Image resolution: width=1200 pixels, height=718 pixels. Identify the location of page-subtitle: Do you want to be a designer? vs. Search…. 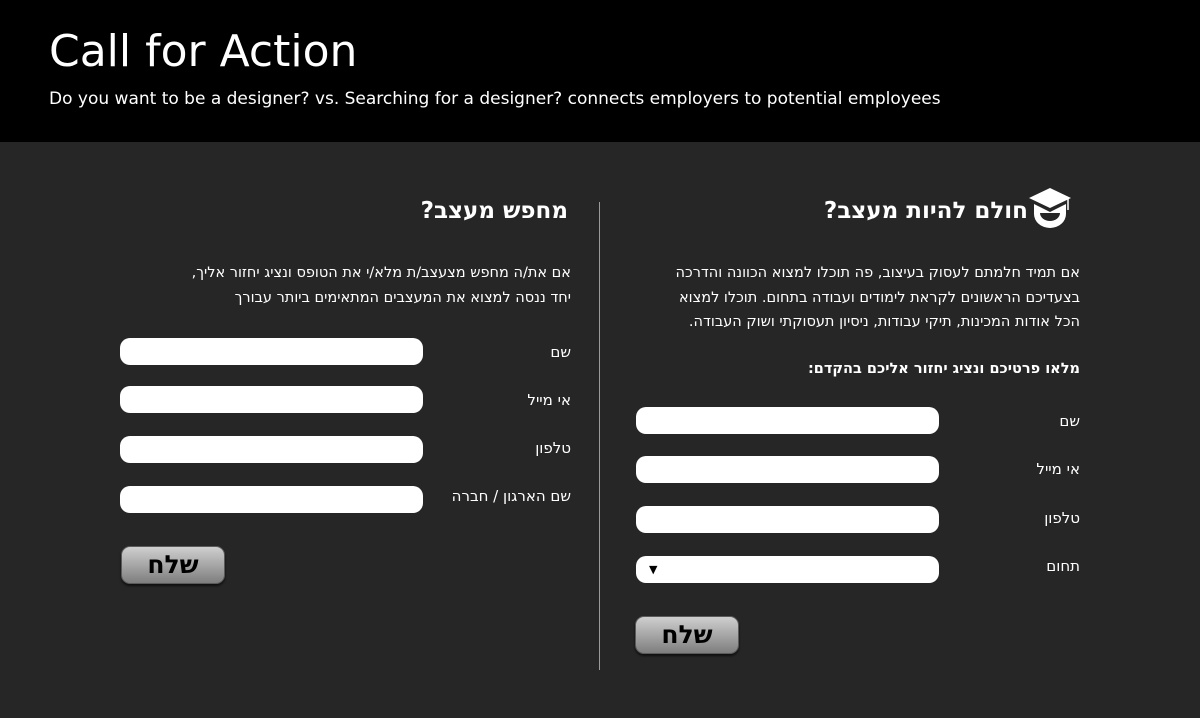
(495, 99).